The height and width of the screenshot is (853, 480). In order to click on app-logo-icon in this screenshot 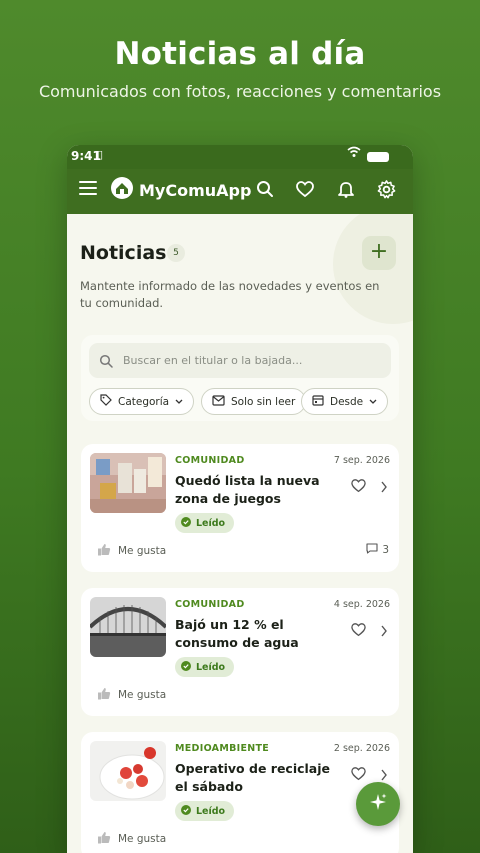, I will do `click(122, 188)`.